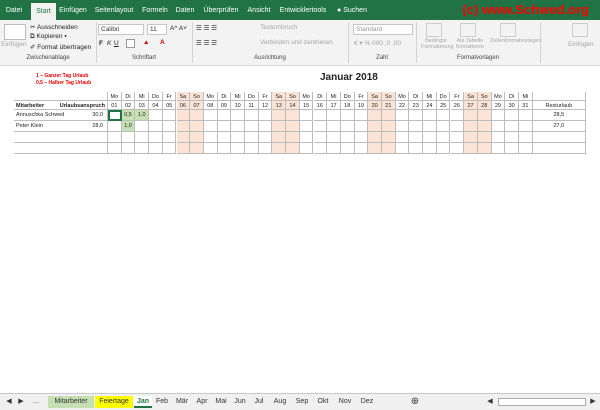 Image resolution: width=600 pixels, height=410 pixels. I want to click on align-top-icon: ☰ ☰ ☰, so click(206, 28).